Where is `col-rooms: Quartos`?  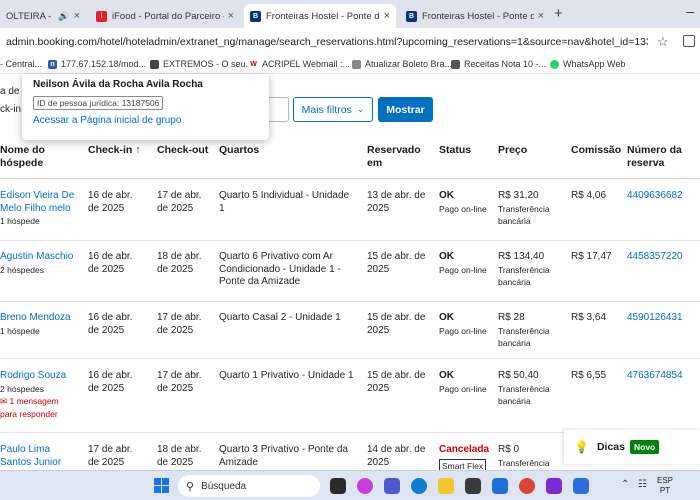 col-rooms: Quartos is located at coordinates (239, 150).